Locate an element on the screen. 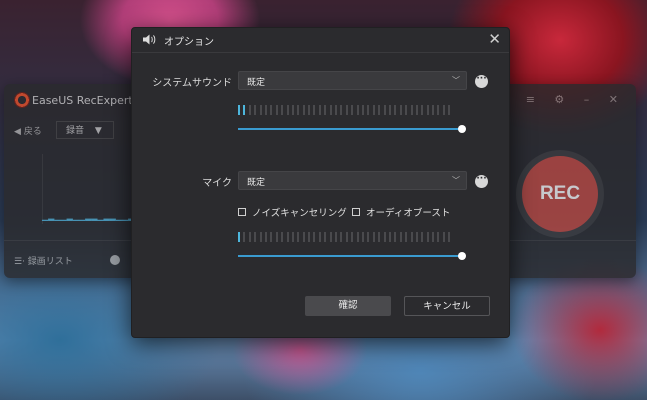  back-button: ◀ 戻る is located at coordinates (28, 130).